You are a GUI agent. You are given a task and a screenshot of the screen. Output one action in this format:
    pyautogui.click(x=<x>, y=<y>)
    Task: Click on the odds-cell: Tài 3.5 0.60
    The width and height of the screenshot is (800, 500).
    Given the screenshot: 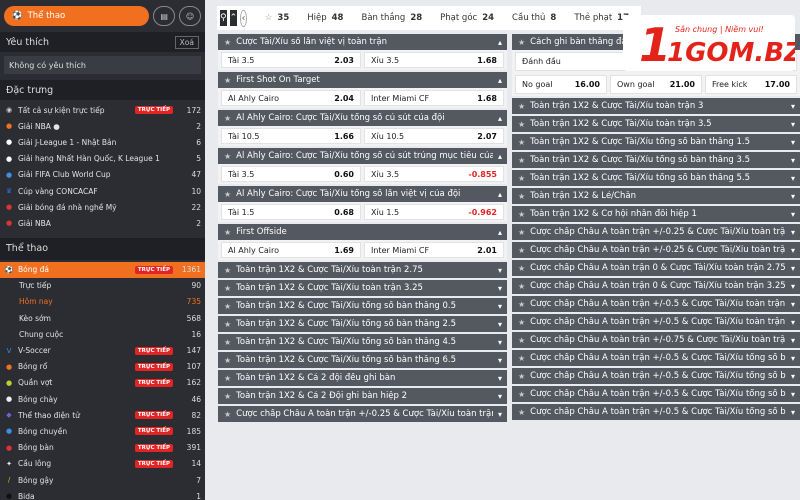 What is the action you would take?
    pyautogui.click(x=291, y=174)
    